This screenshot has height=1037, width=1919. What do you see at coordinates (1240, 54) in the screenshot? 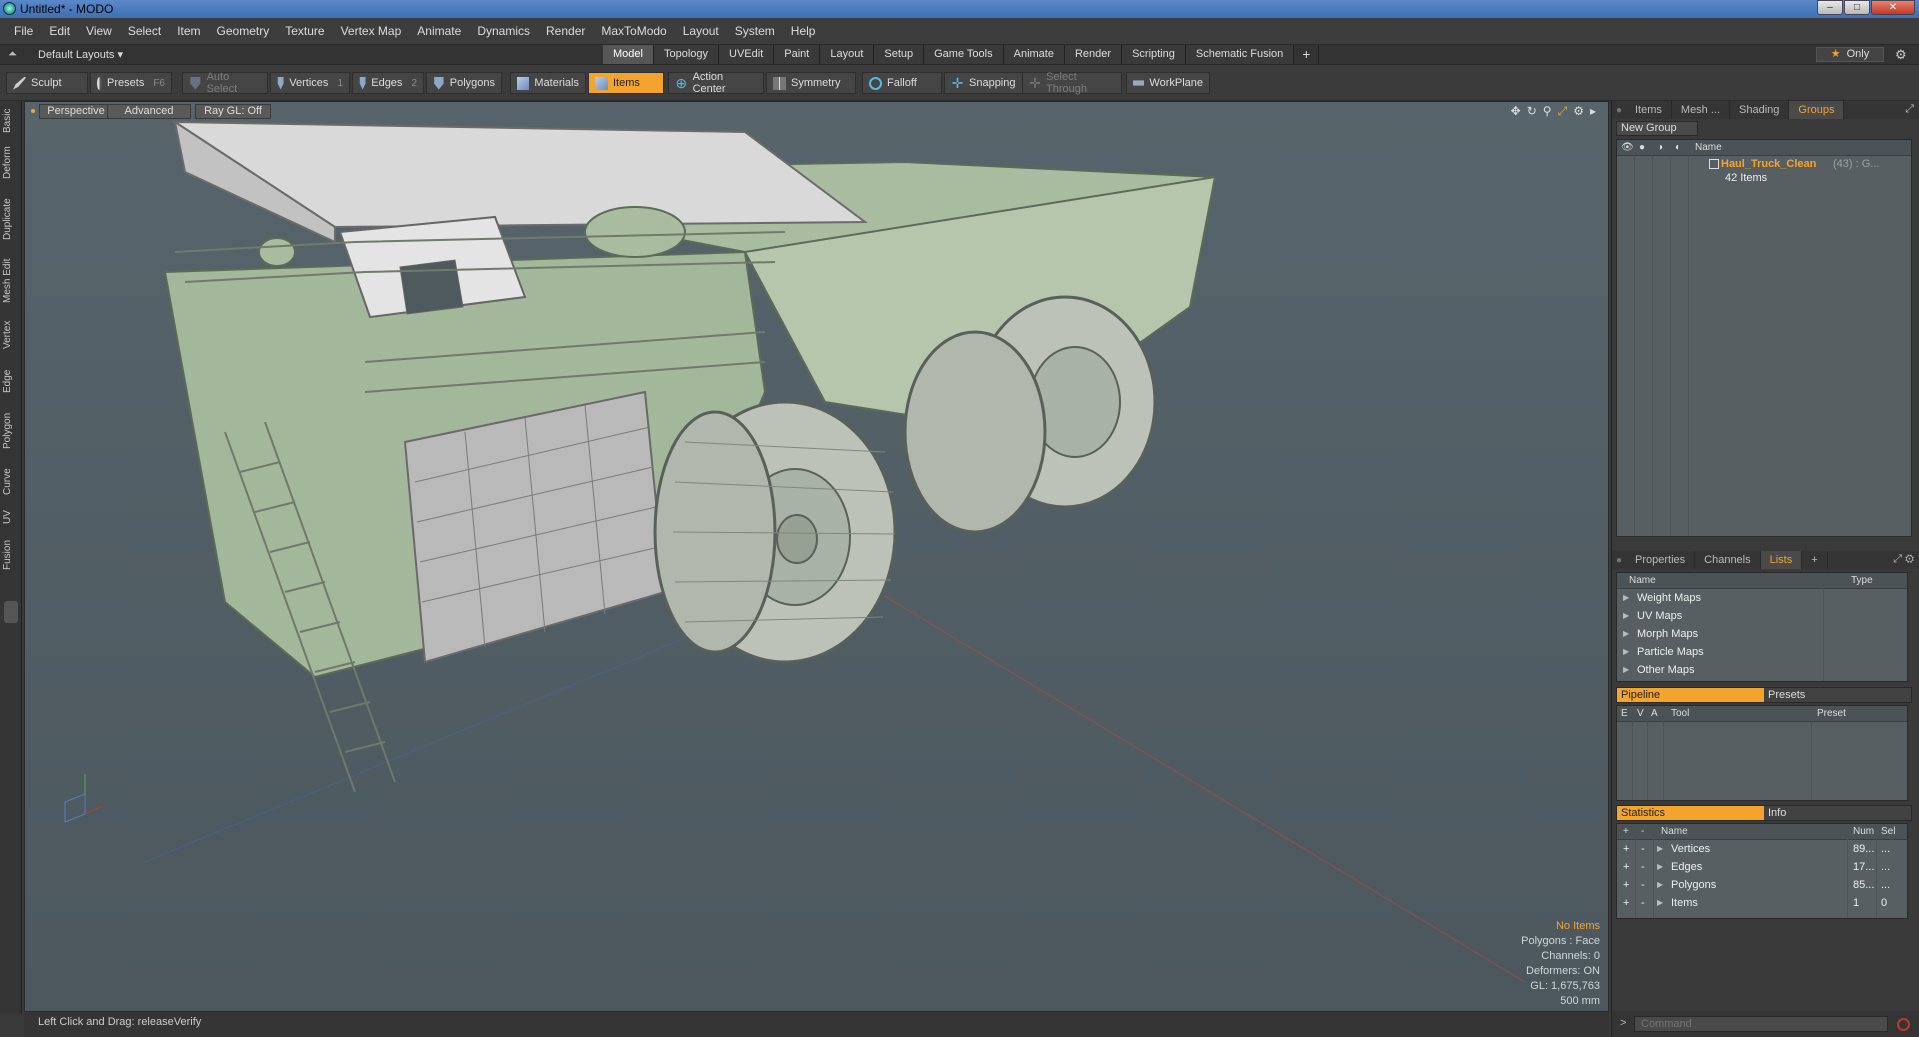
I see `tab-schematic-fusion: Schematic Fusion` at bounding box center [1240, 54].